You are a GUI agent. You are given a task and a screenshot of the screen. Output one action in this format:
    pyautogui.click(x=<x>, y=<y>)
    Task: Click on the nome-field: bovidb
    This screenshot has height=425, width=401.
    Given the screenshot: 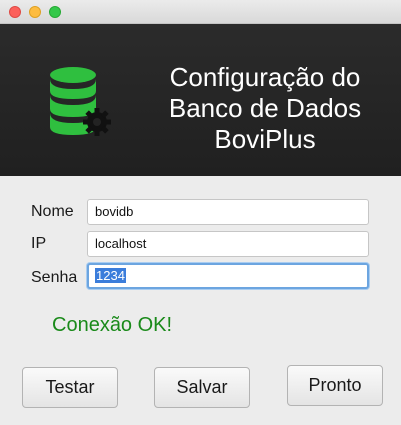 What is the action you would take?
    pyautogui.click(x=228, y=212)
    